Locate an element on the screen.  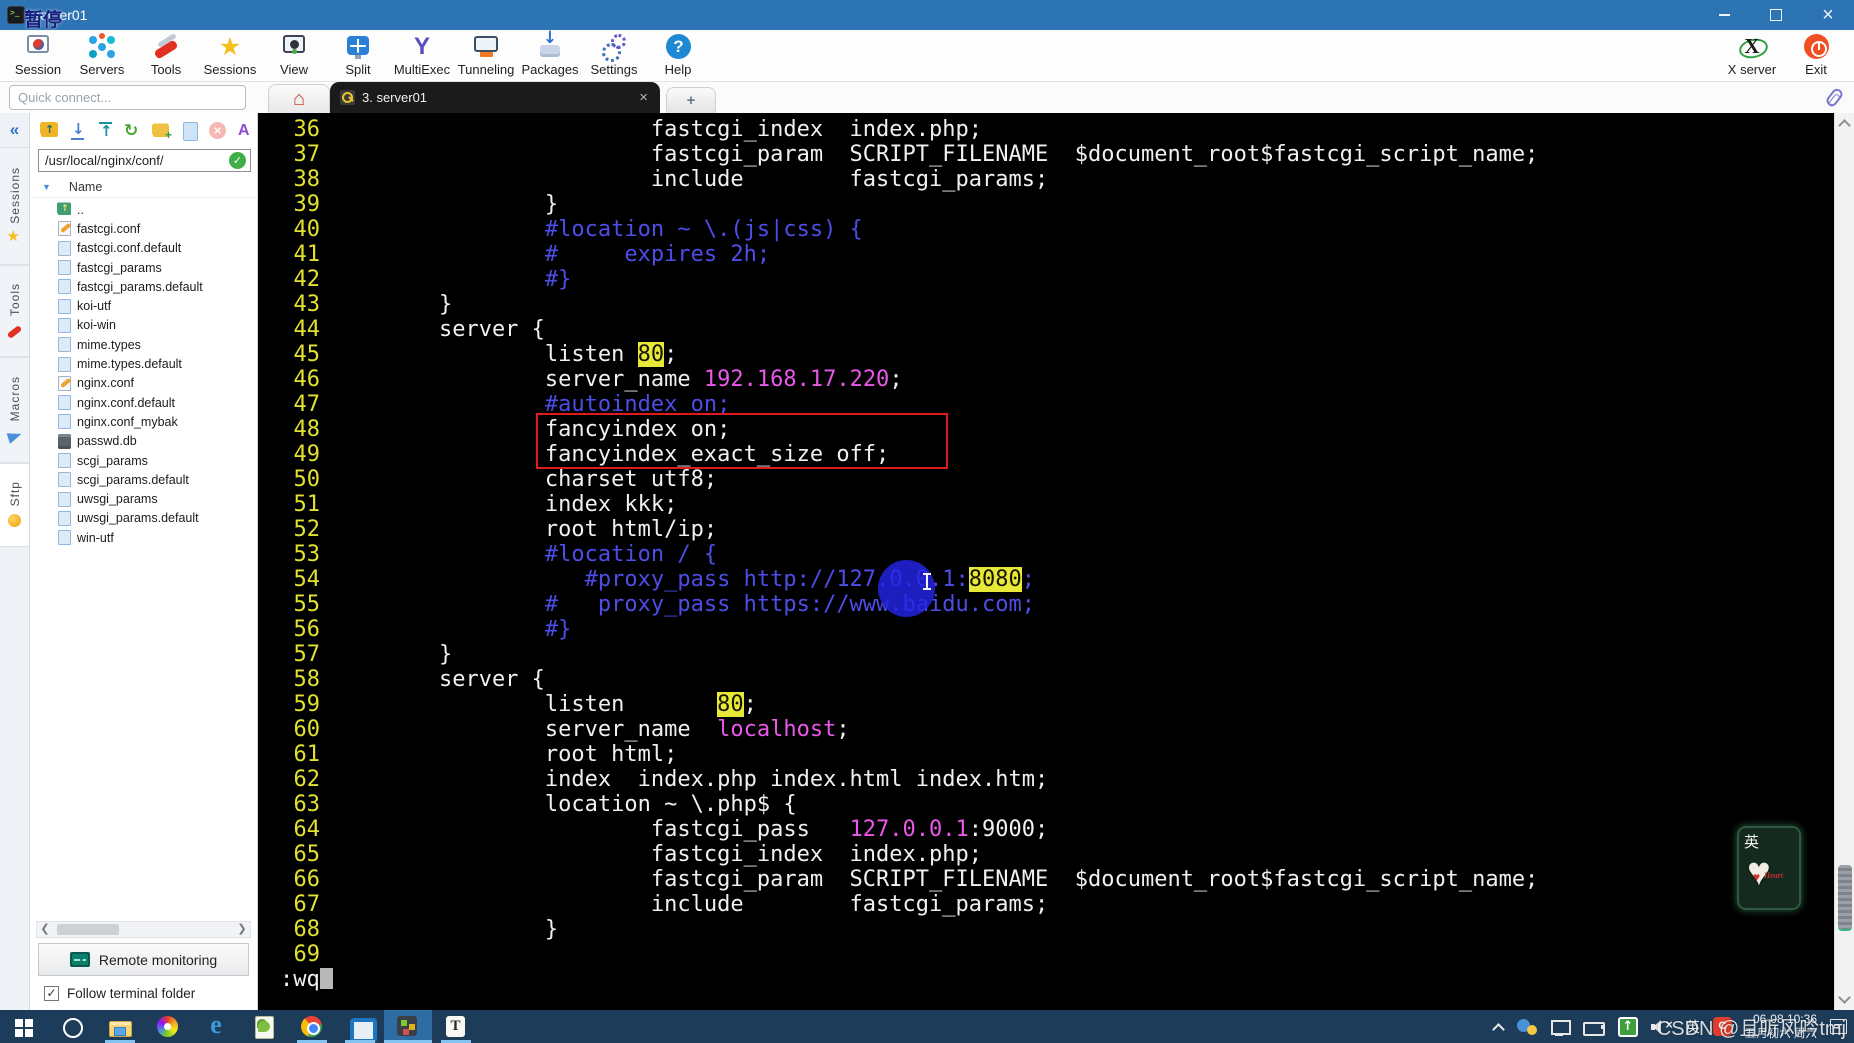
tray-expand-icon is located at coordinates (1498, 1027).